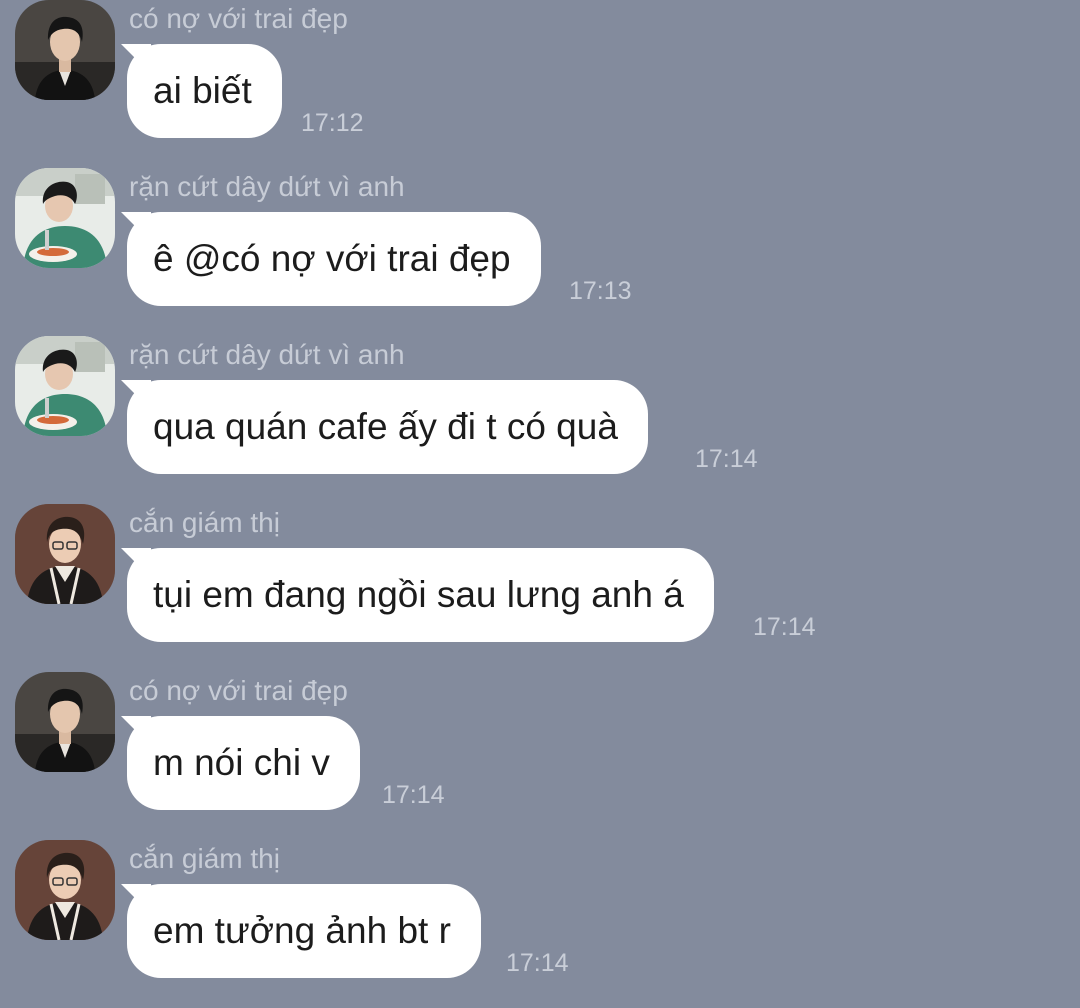  Describe the element at coordinates (243, 763) in the screenshot. I see `message-bubble: m nói chi v` at that location.